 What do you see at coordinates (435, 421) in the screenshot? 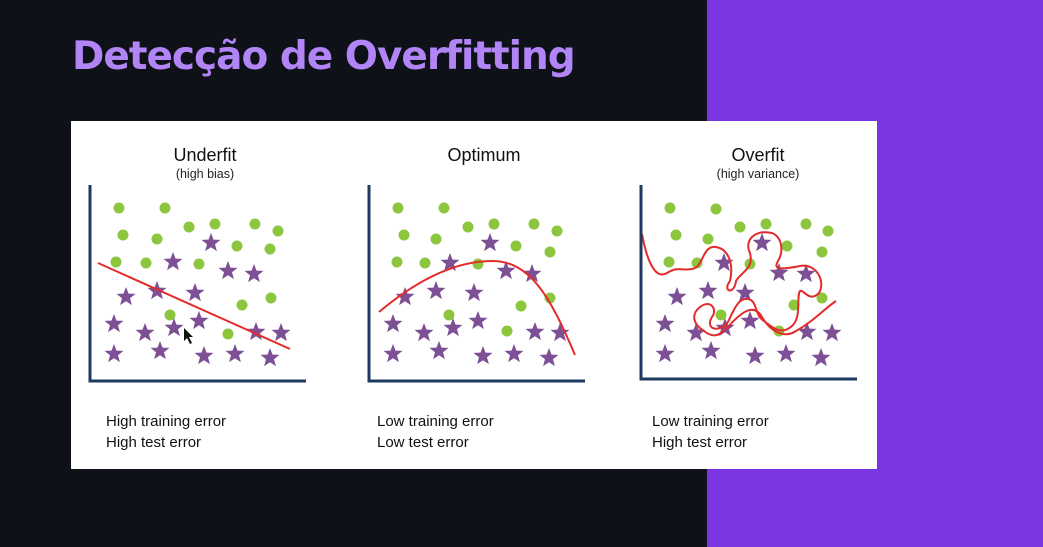
I see `training-error-optimum: Low training error` at bounding box center [435, 421].